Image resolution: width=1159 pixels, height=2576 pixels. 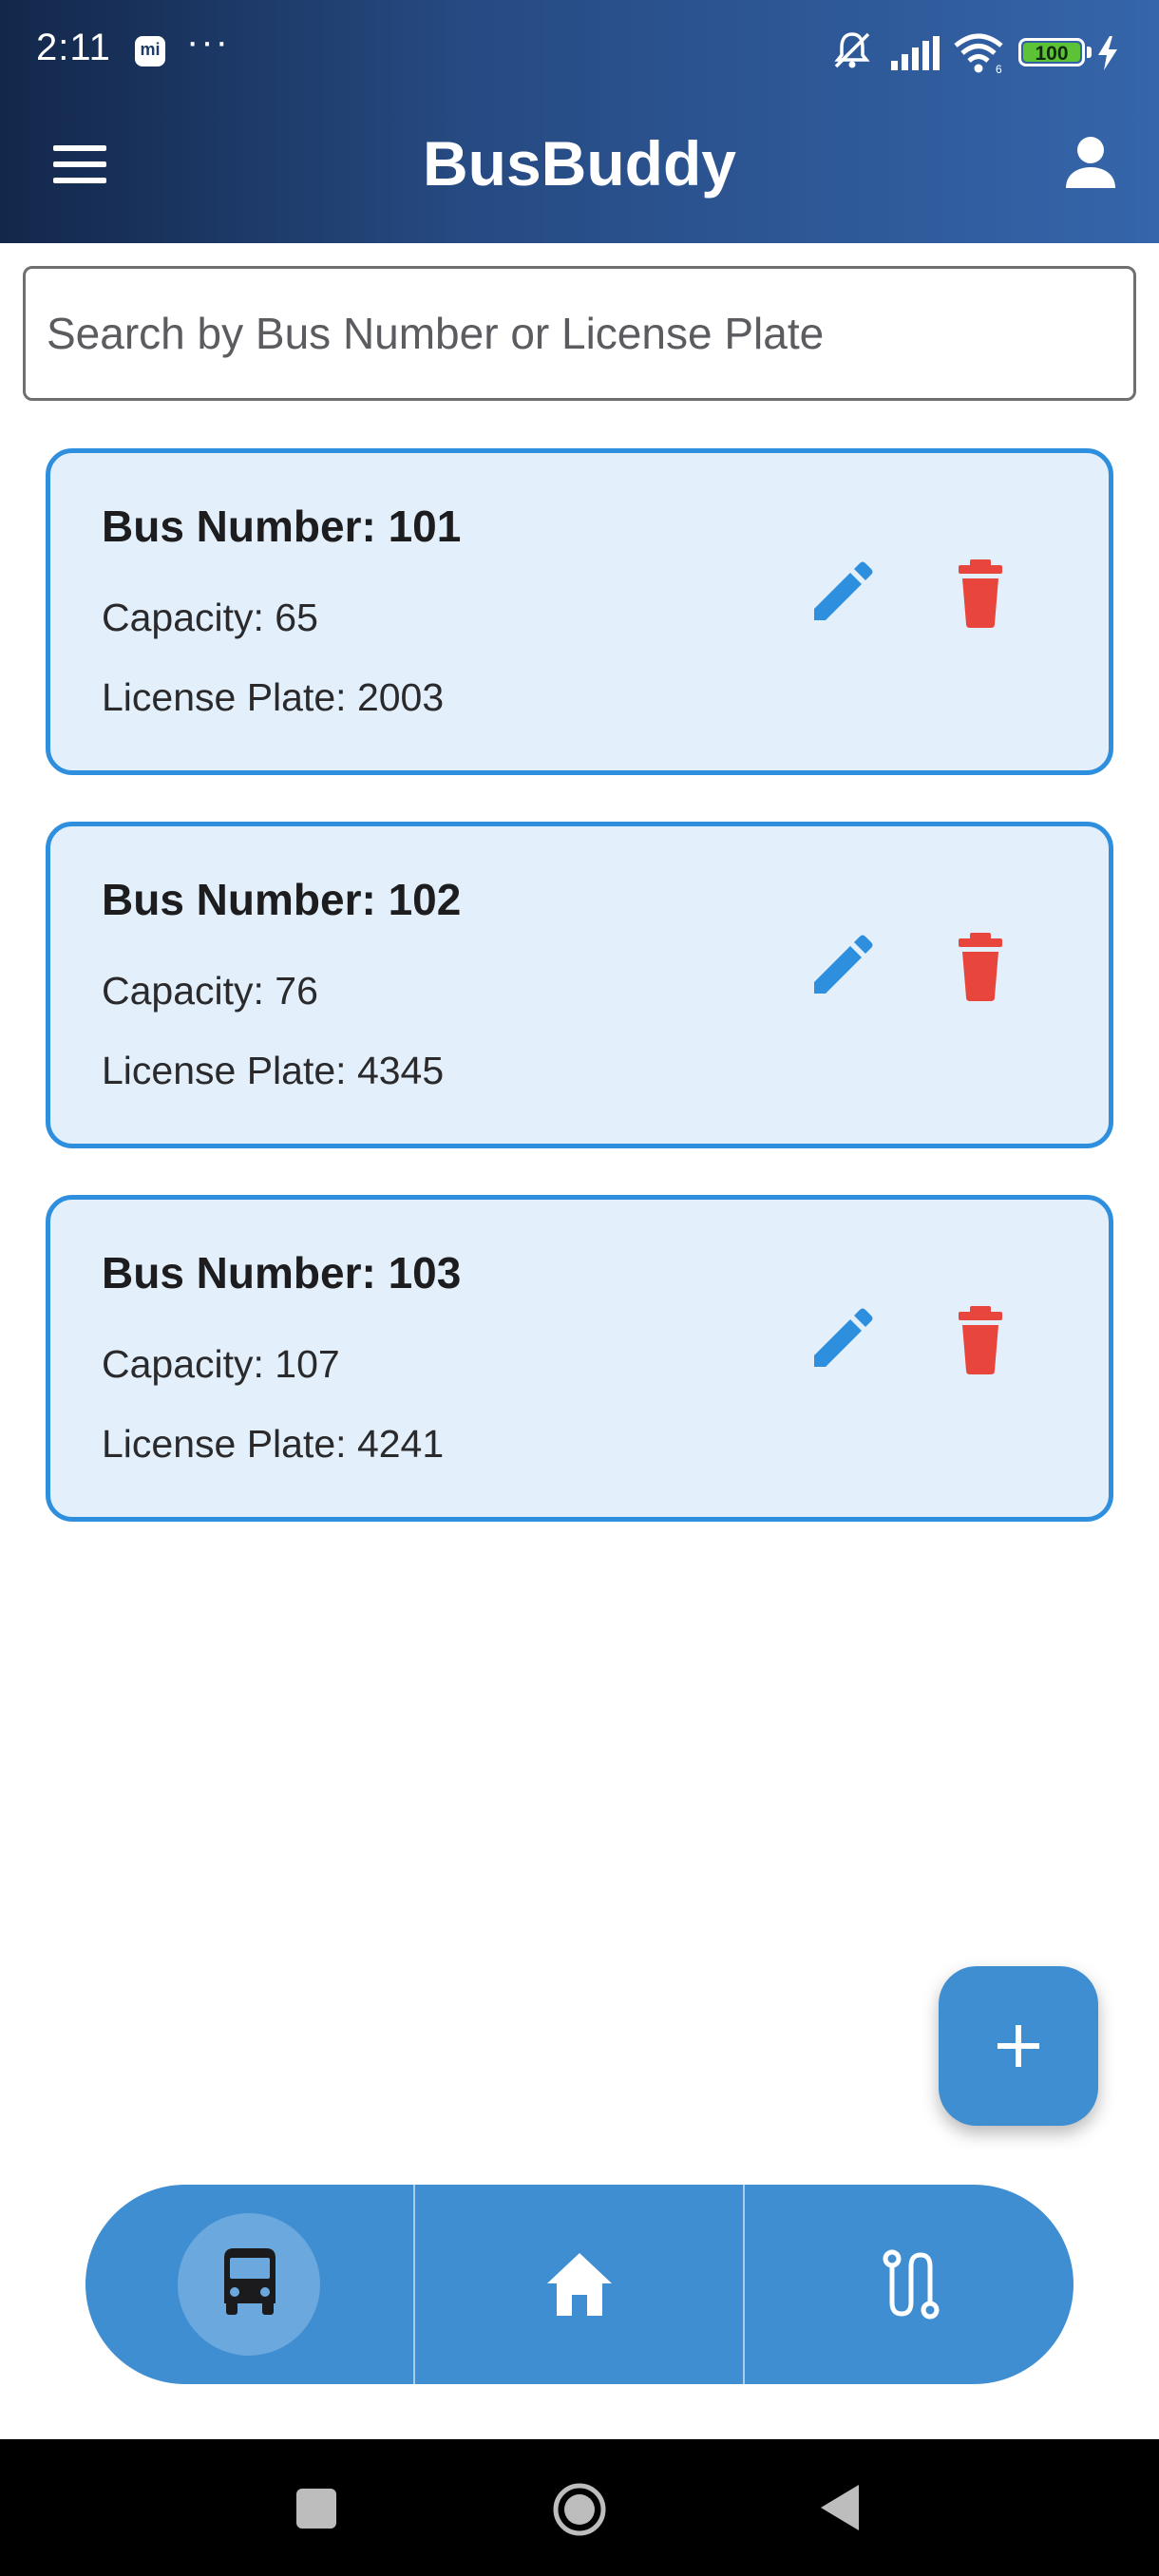 I want to click on nav-item-routes, so click(x=909, y=2284).